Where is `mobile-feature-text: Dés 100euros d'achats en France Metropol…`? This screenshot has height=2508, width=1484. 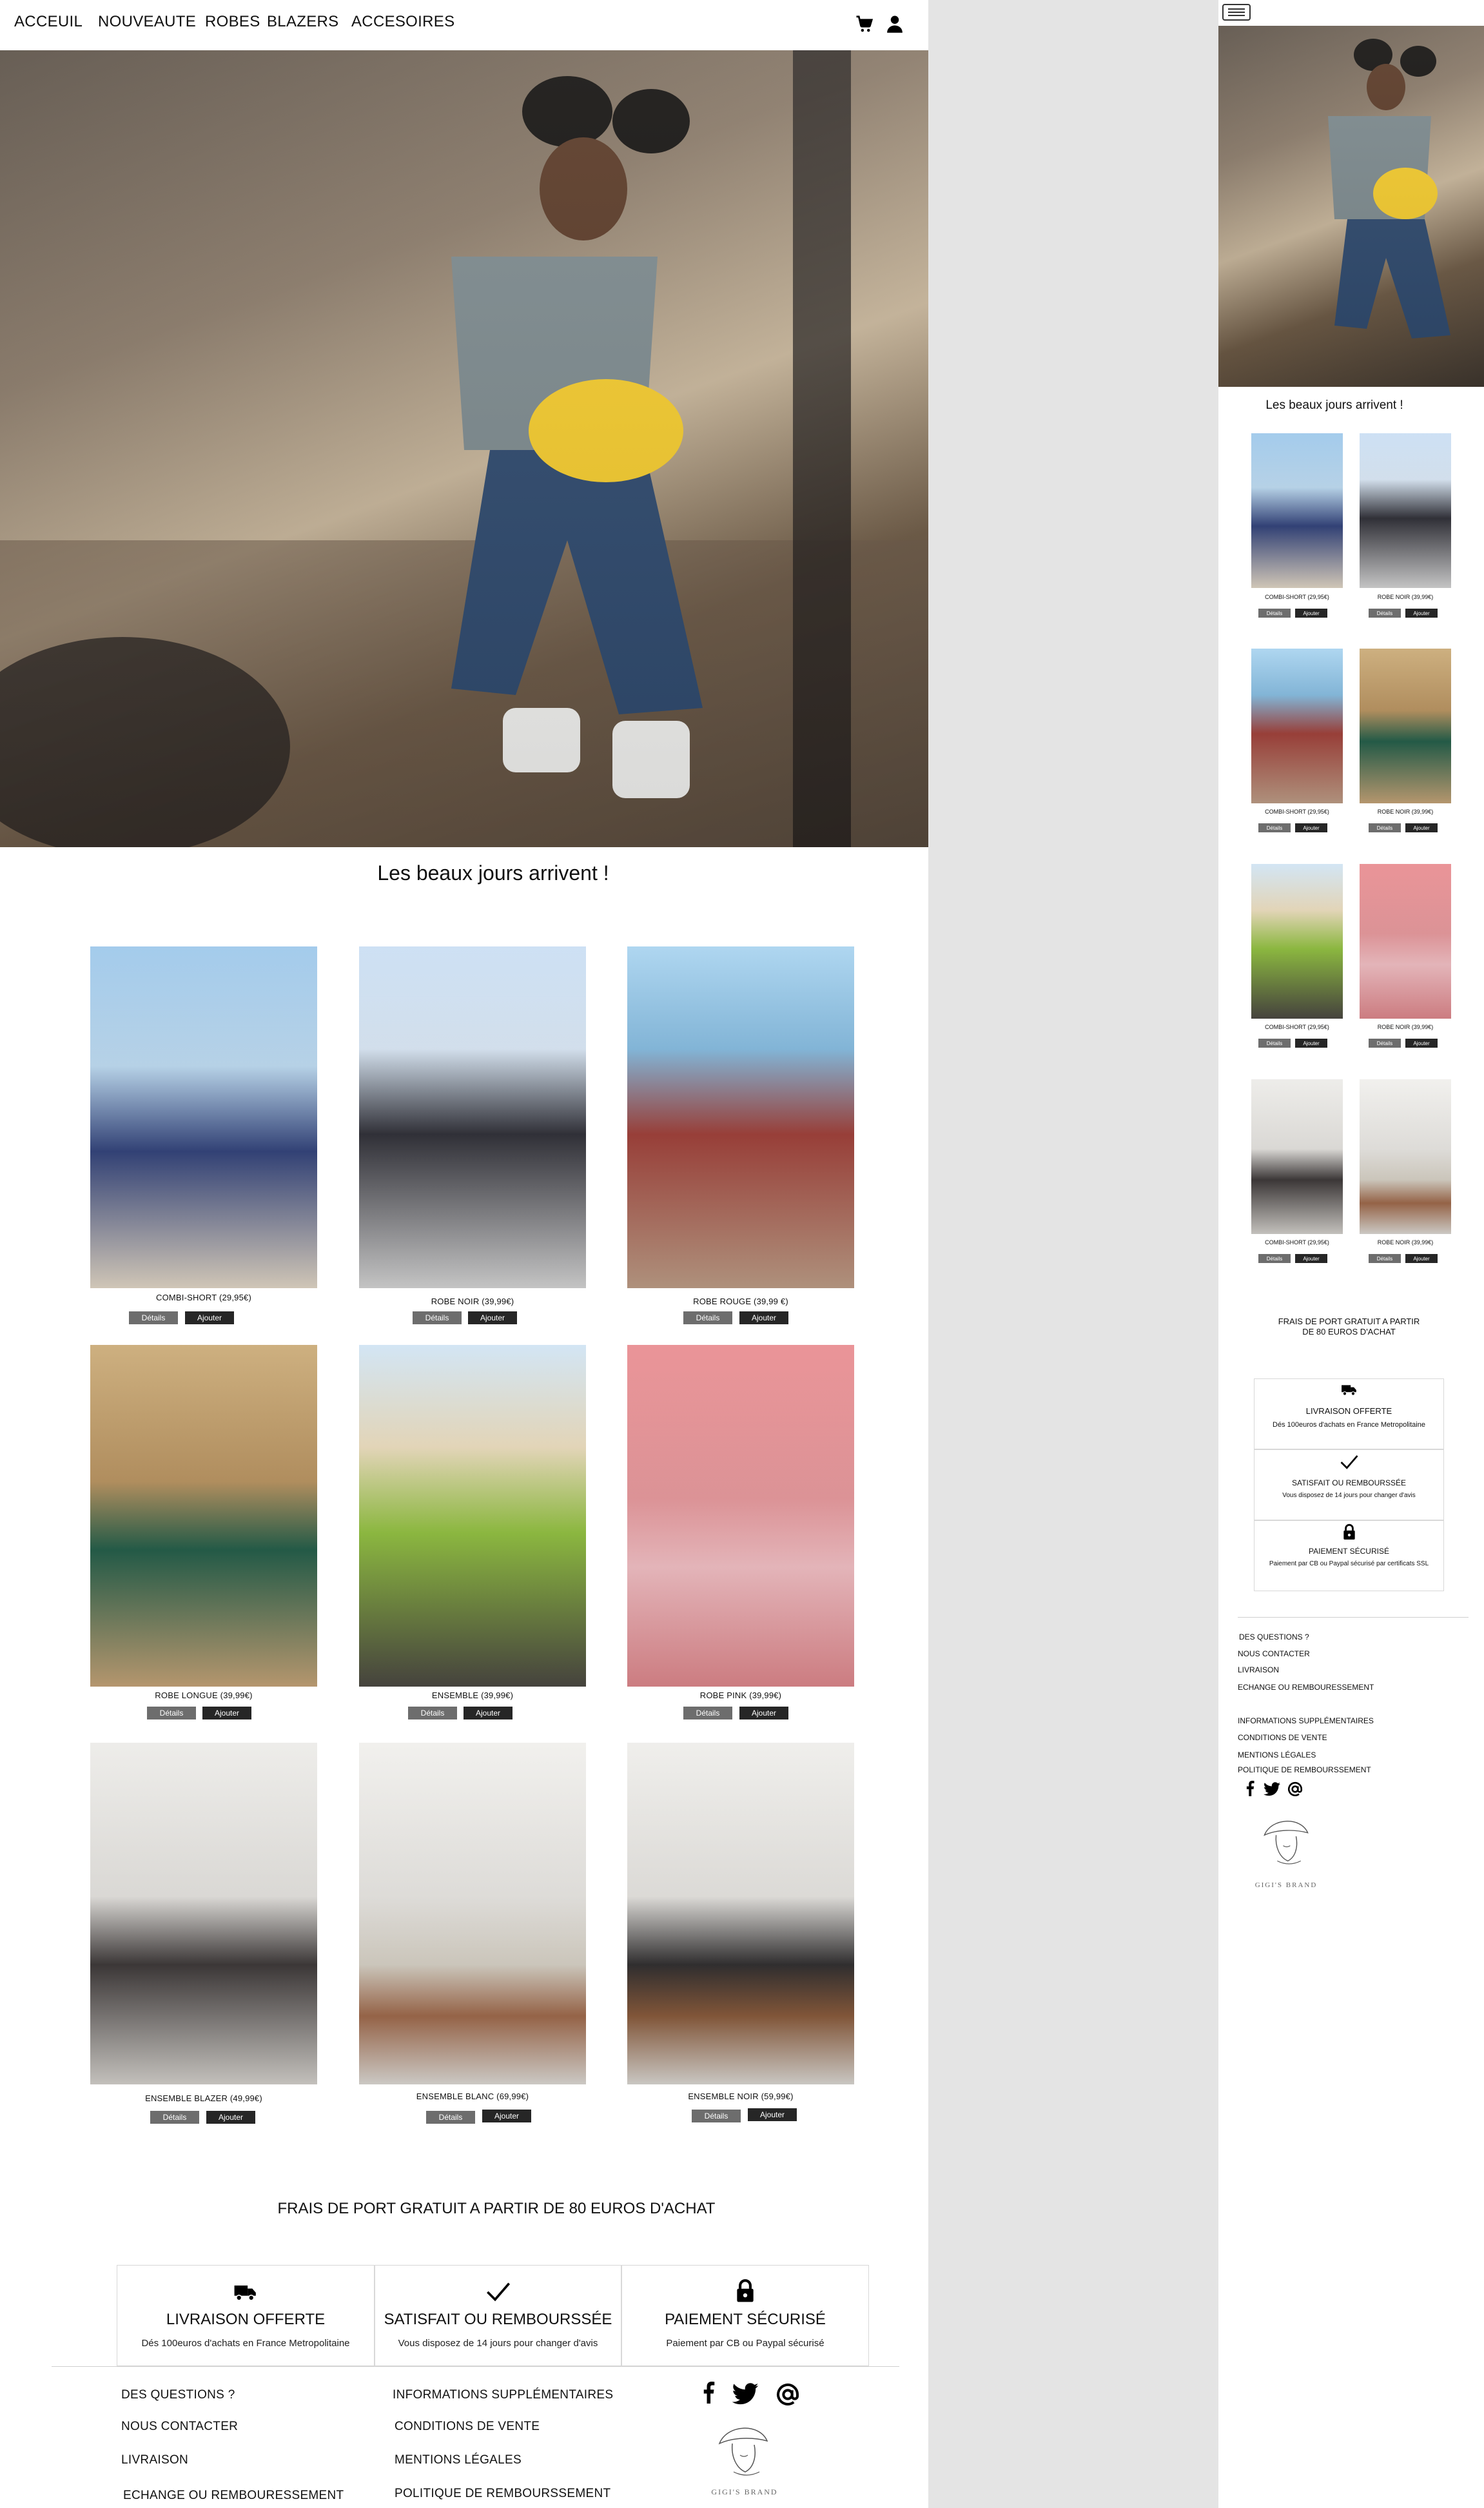 mobile-feature-text: Dés 100euros d'achats en France Metropol… is located at coordinates (1349, 1425).